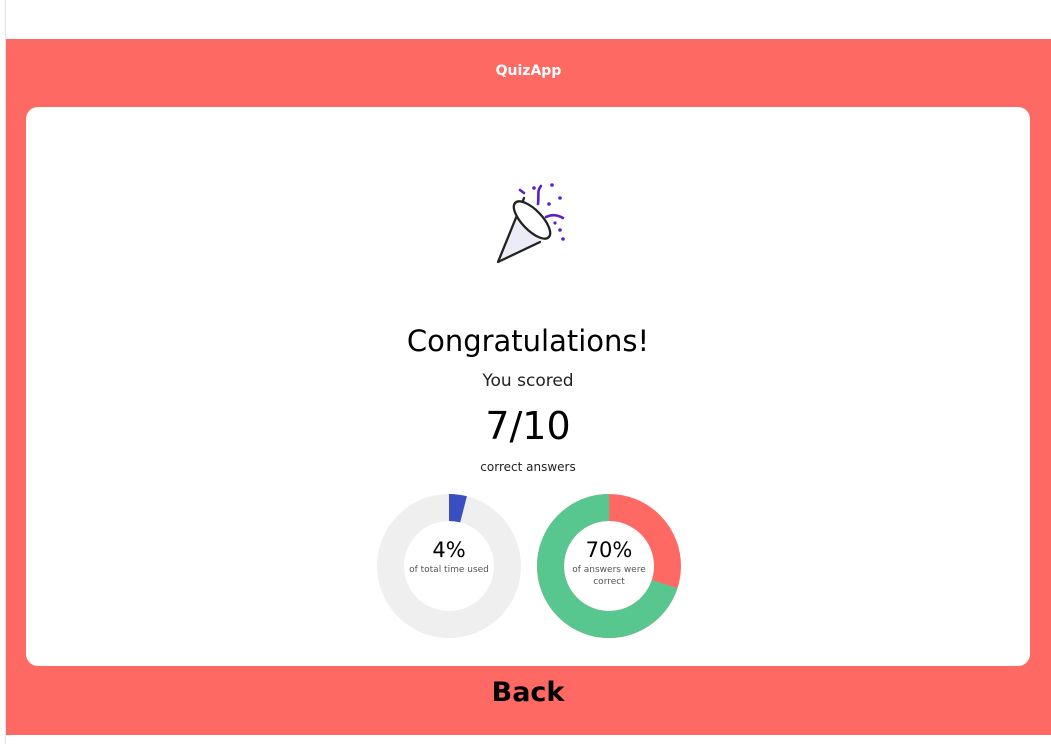 The height and width of the screenshot is (744, 1051). I want to click on back-button: Back, so click(528, 693).